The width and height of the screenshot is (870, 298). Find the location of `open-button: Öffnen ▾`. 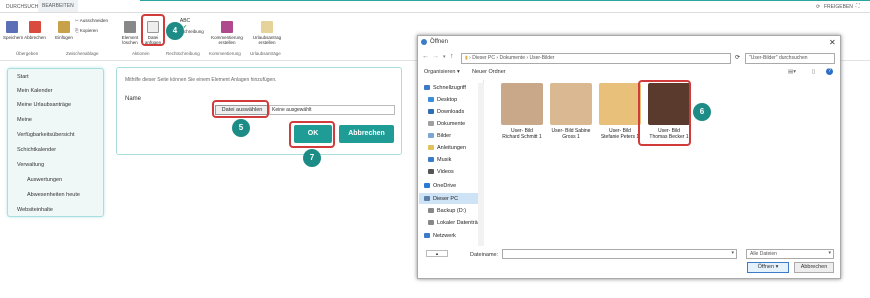

open-button: Öffnen ▾ is located at coordinates (768, 267).